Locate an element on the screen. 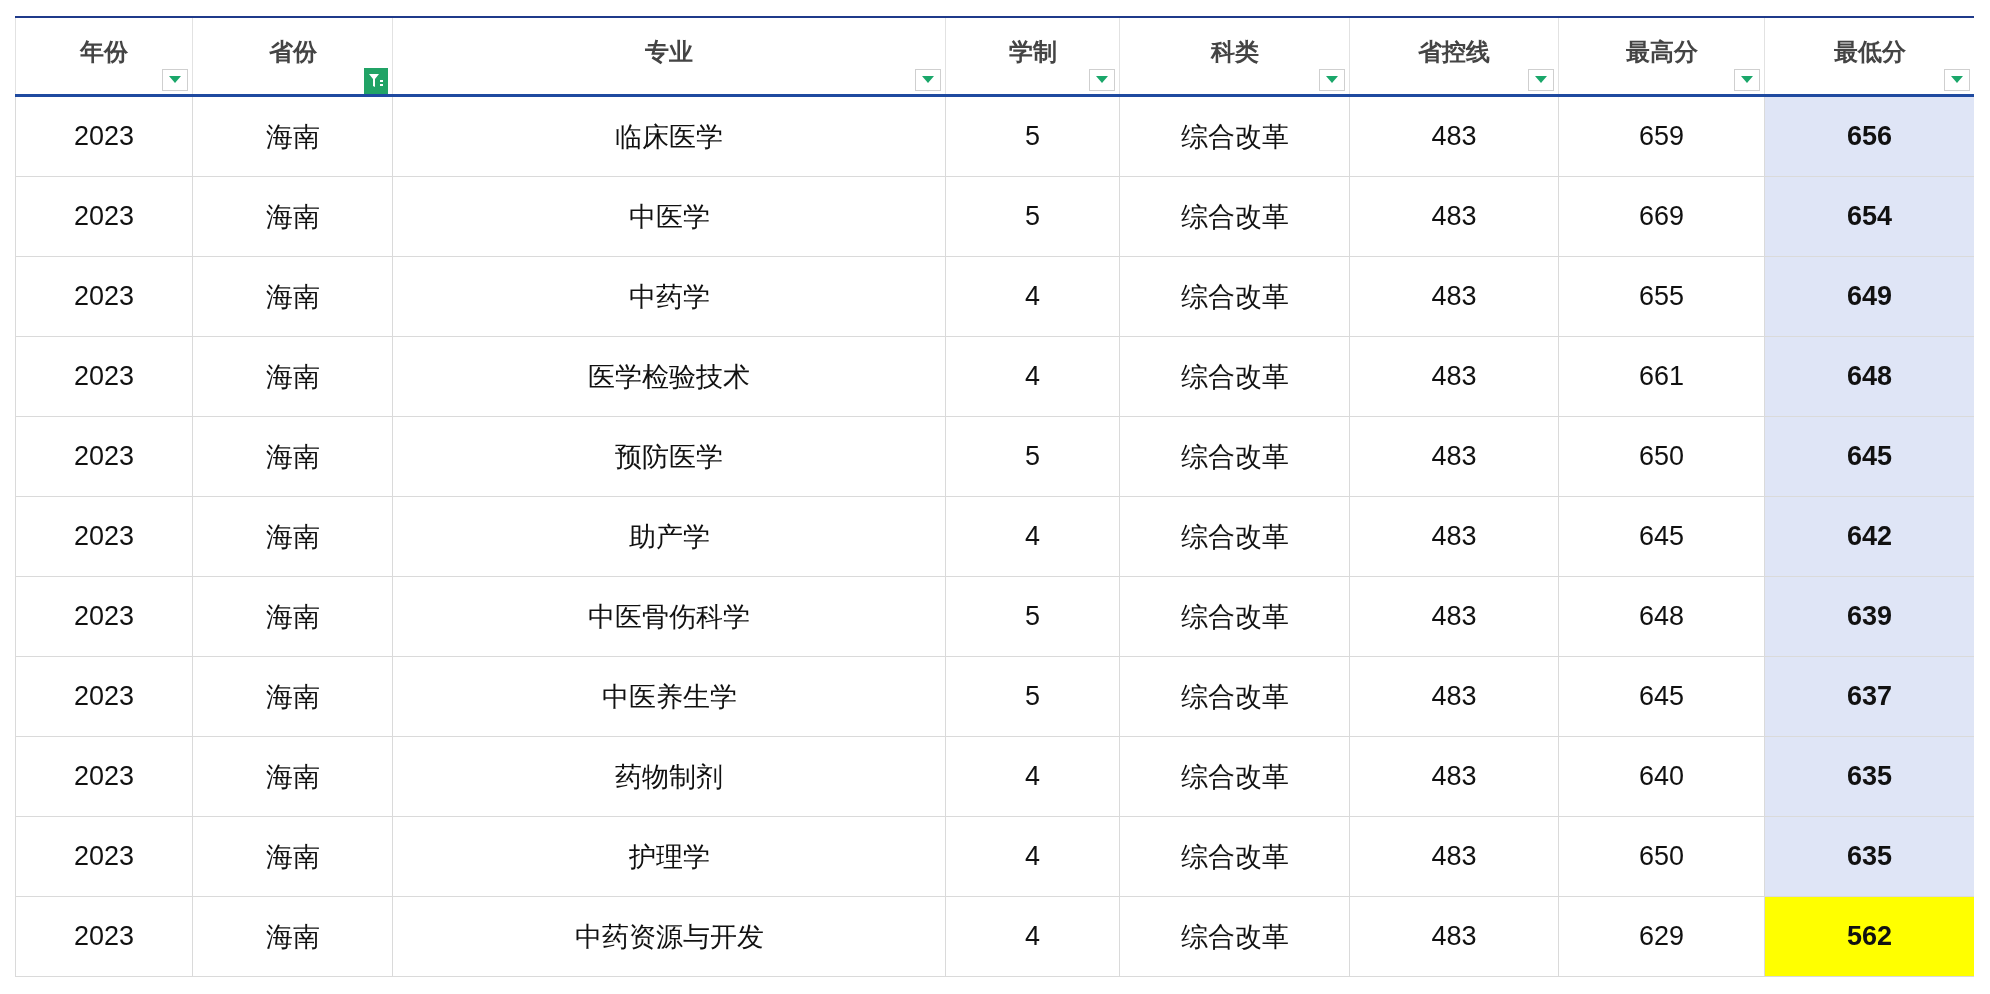 This screenshot has width=1990, height=994. table-cell: 639 is located at coordinates (1869, 616).